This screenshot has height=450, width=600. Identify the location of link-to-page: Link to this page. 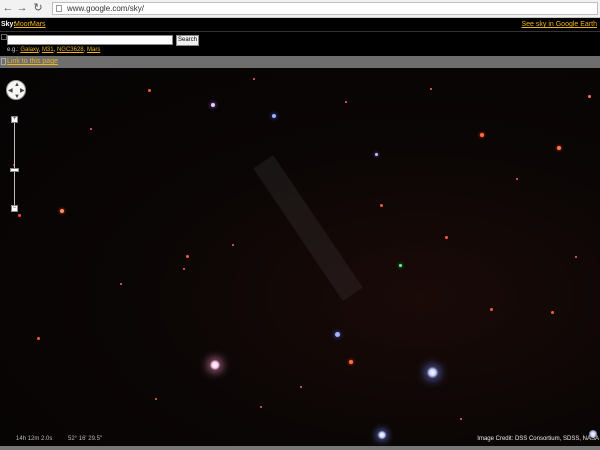
(32, 62).